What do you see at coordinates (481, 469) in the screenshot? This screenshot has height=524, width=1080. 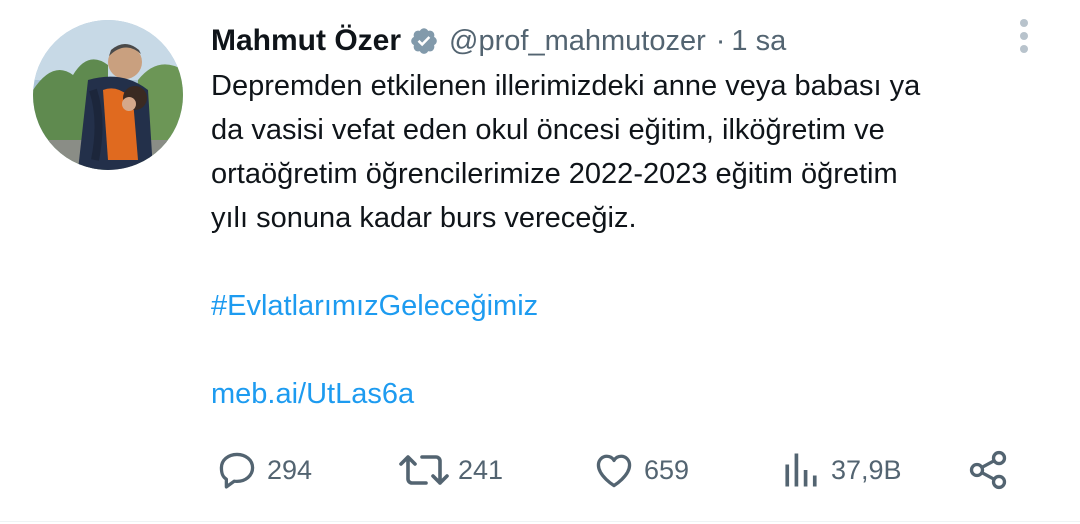 I see `retweet-count: 241` at bounding box center [481, 469].